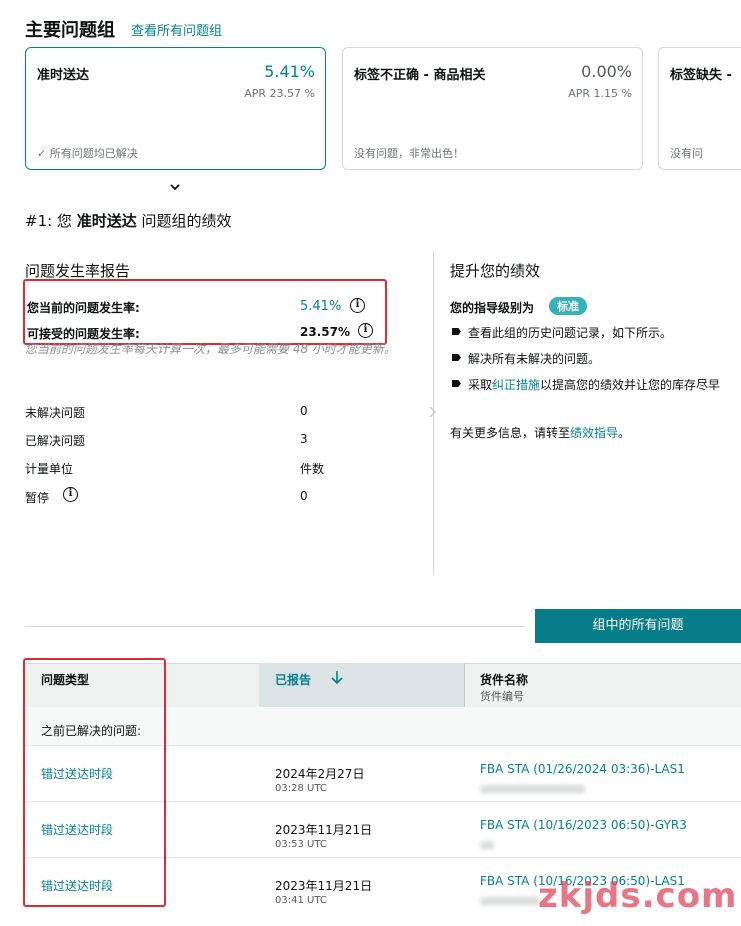 The width and height of the screenshot is (741, 926). I want to click on rate-update-note: 您当前的问题发生率每天计算一次，最多可能需要 48 小时才能更新。, so click(210, 349).